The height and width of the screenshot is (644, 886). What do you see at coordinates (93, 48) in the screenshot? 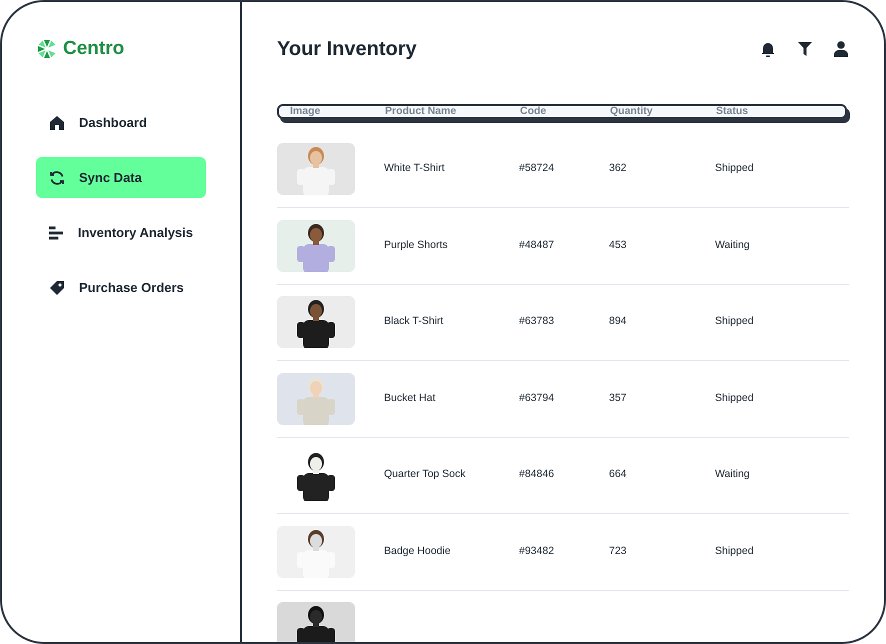
I see `brand-name: Centro` at bounding box center [93, 48].